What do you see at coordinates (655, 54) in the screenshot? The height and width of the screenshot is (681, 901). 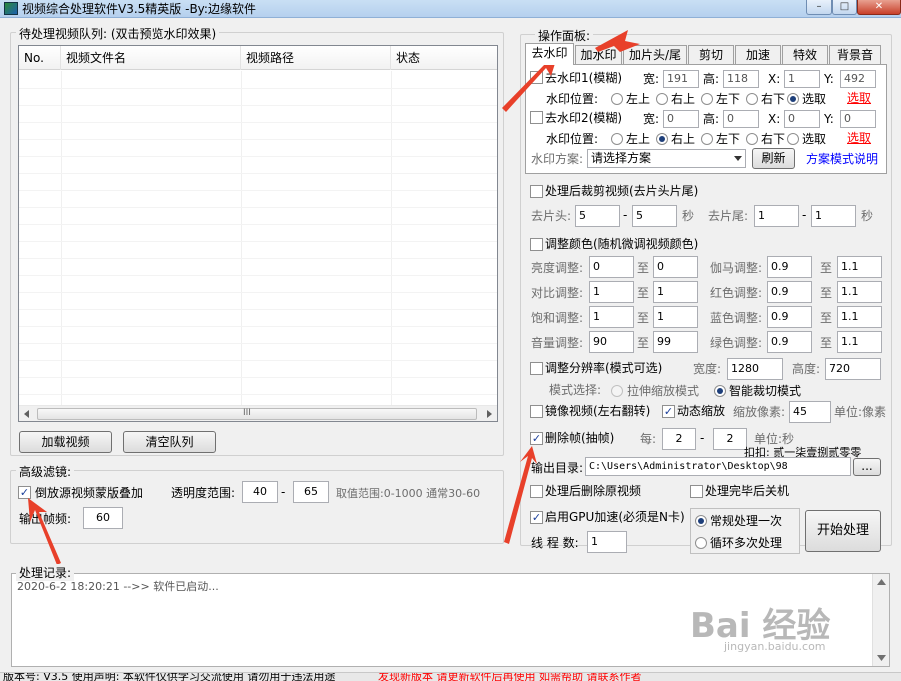 I see `tab-intro-outro: 加片头/尾` at bounding box center [655, 54].